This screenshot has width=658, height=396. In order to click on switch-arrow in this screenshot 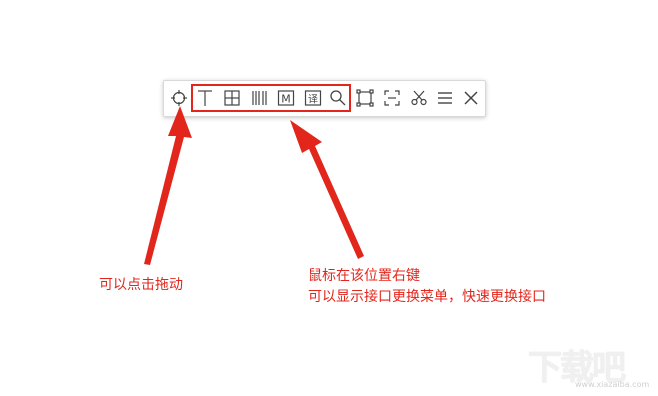, I will do `click(327, 189)`.